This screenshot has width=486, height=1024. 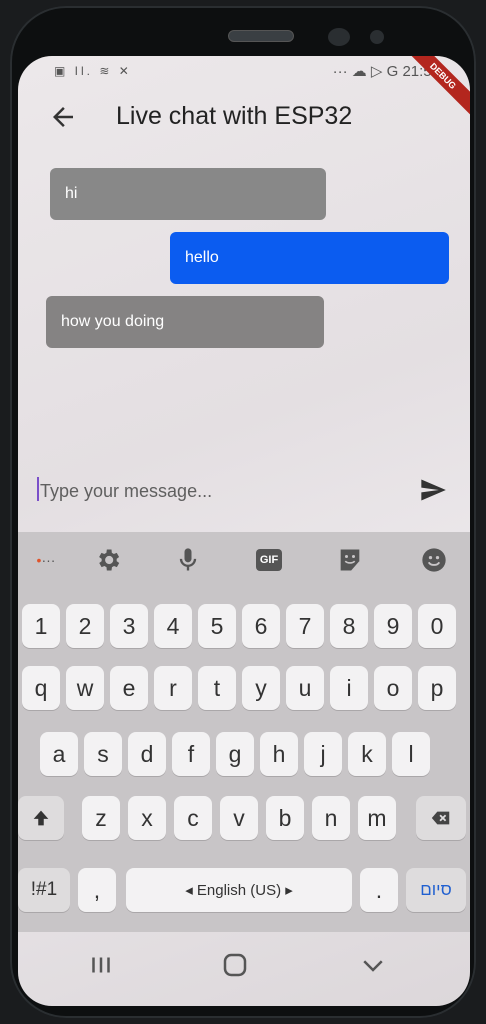 What do you see at coordinates (129, 626) in the screenshot?
I see `number-key-3: 3` at bounding box center [129, 626].